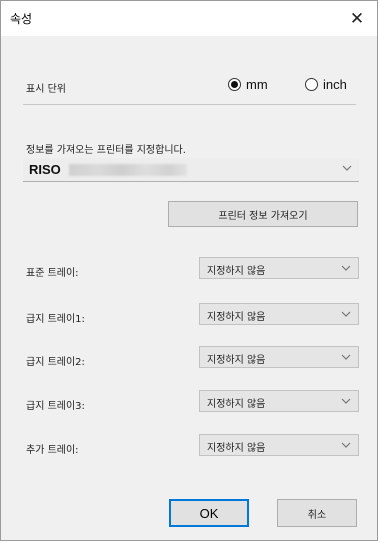 This screenshot has height=543, width=380. What do you see at coordinates (21, 19) in the screenshot?
I see `dialog-title: 속성` at bounding box center [21, 19].